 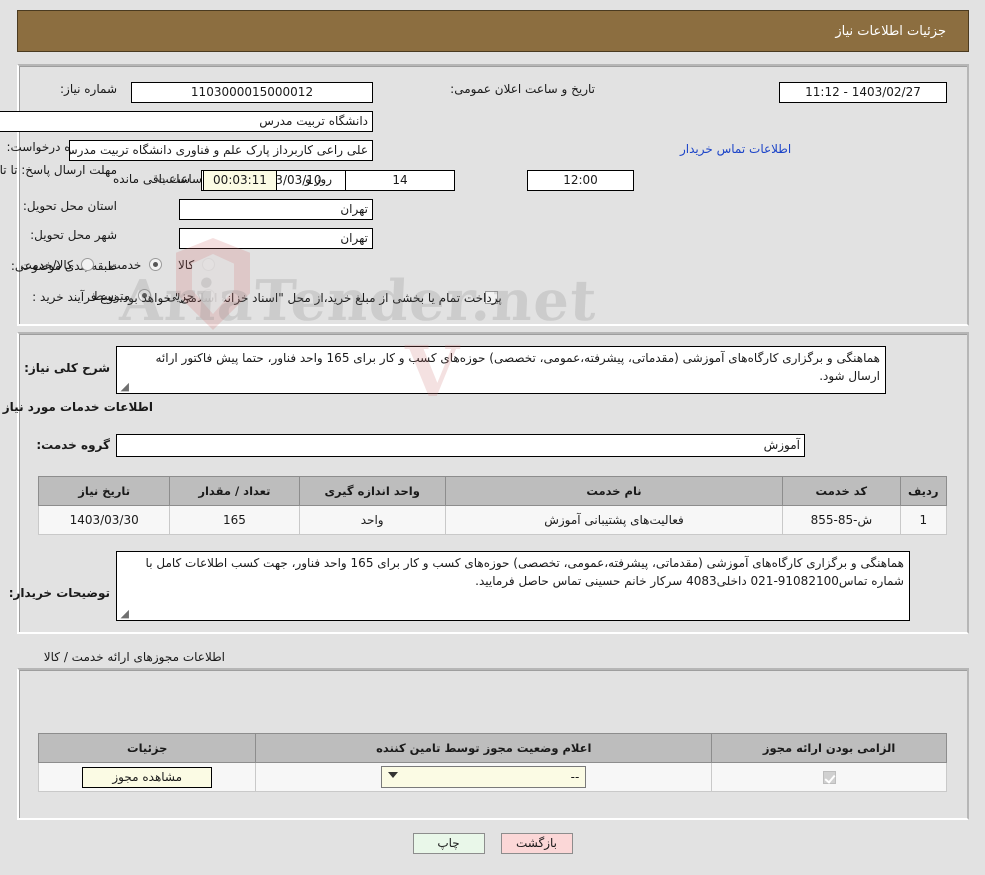 I want to click on cell-permit-status: --, so click(x=484, y=777).